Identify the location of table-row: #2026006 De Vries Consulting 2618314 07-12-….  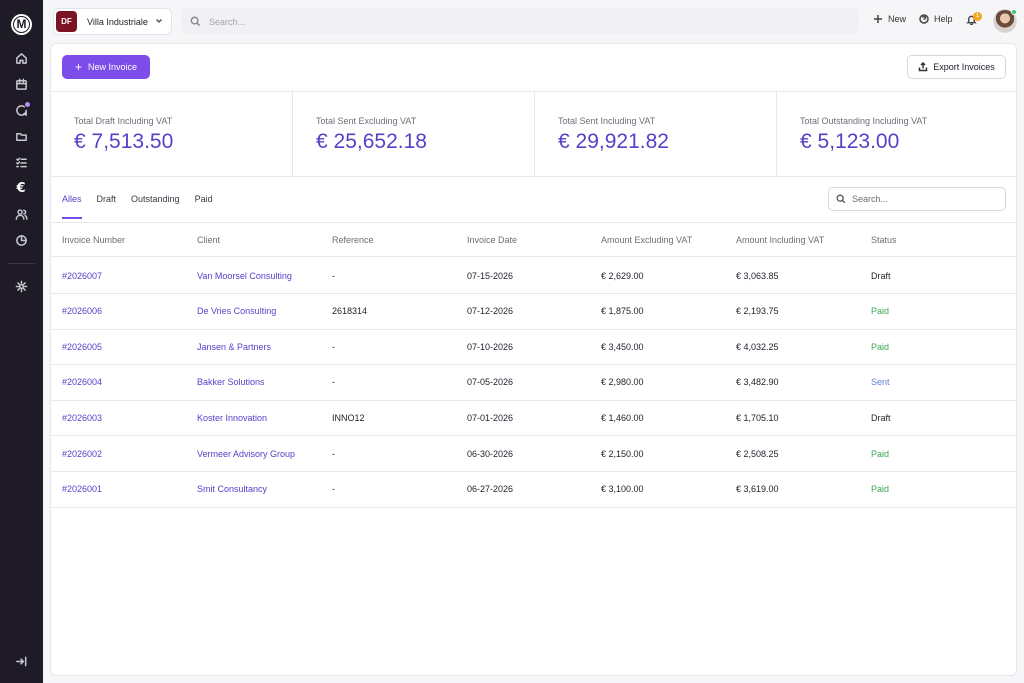
(533, 312).